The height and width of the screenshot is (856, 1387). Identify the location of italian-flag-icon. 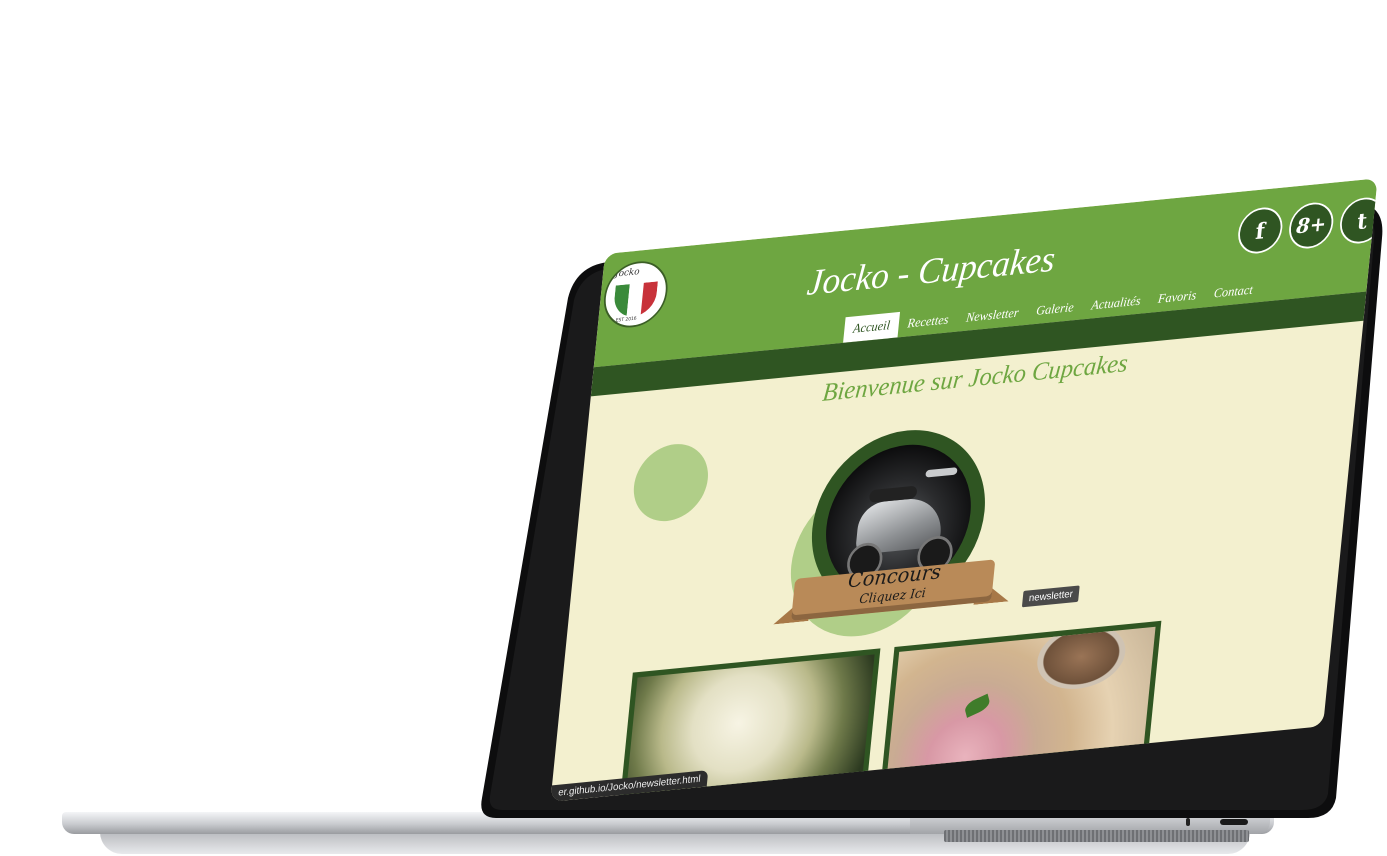
(635, 300).